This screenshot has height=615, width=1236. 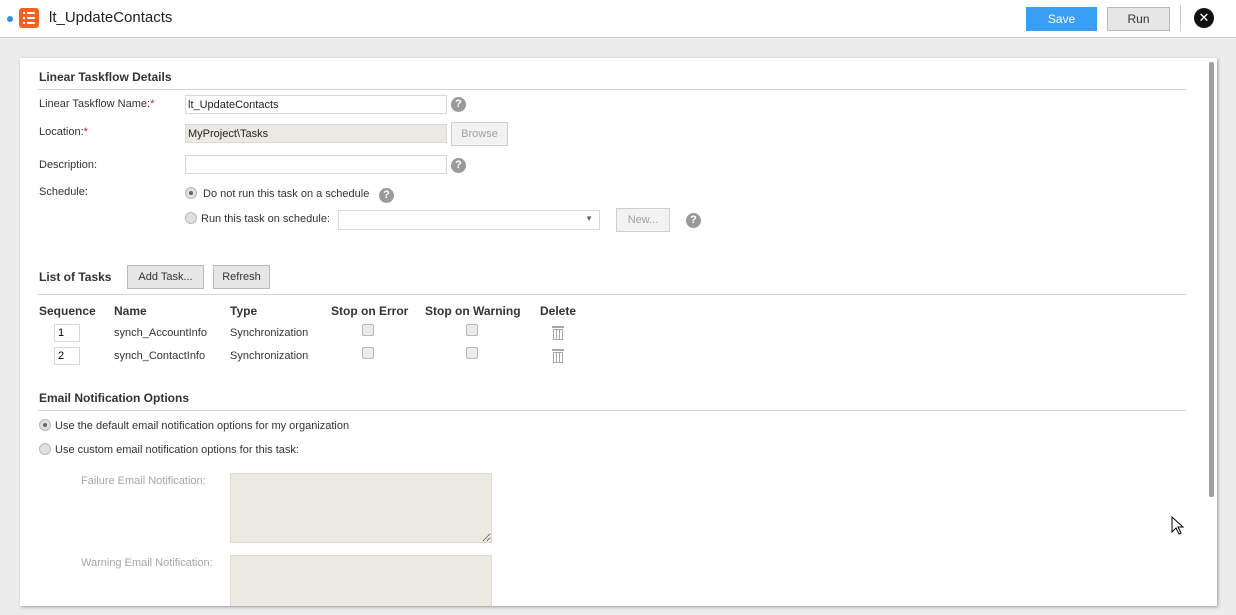 I want to click on task-name: synch_ContactInfo, so click(x=159, y=356).